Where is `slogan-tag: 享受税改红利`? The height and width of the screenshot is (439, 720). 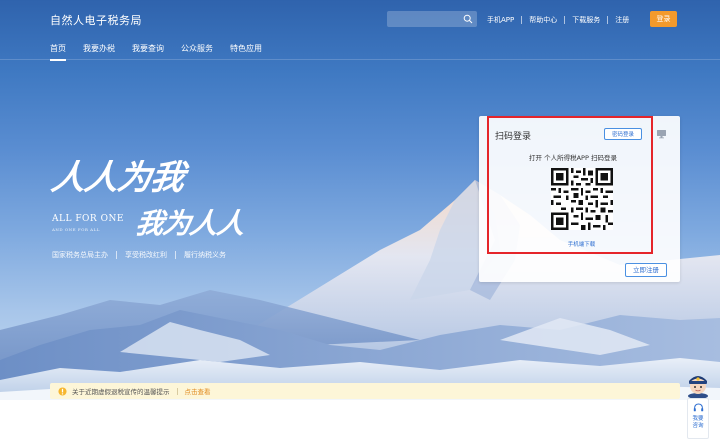
slogan-tag: 享受税改红利 is located at coordinates (146, 255).